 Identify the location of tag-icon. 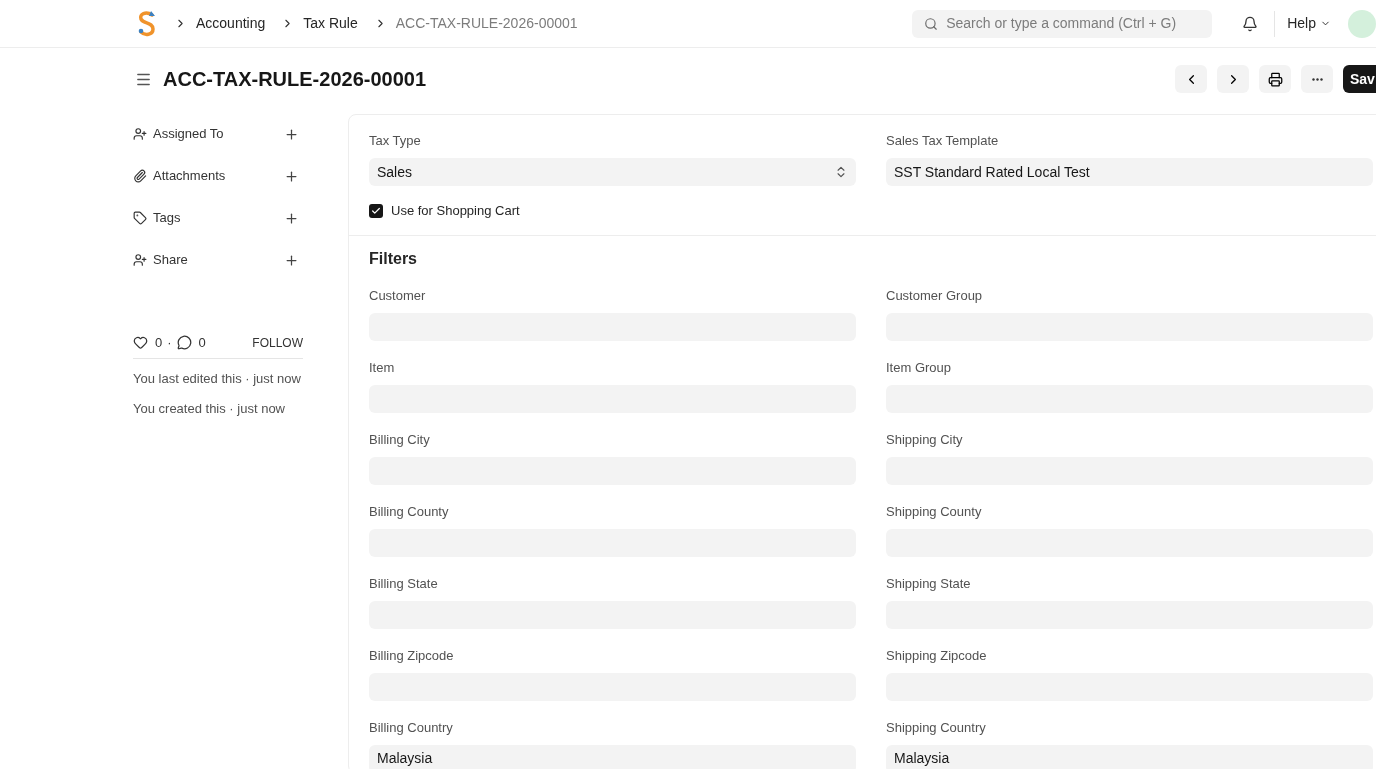
(140, 218).